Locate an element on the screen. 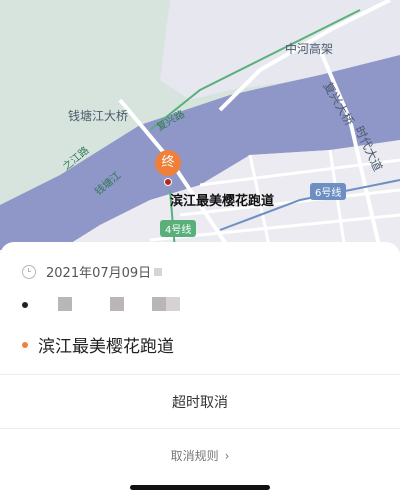  map-destination-label: 滨江最美樱花跑道 is located at coordinates (222, 201).